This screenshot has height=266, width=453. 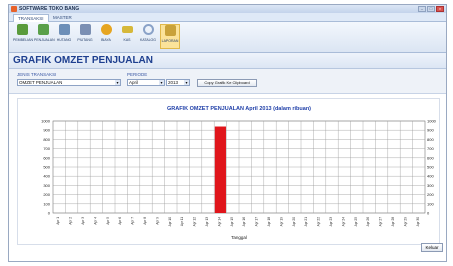 What do you see at coordinates (430, 139) in the screenshot?
I see `y-tick-label-right: 800` at bounding box center [430, 139].